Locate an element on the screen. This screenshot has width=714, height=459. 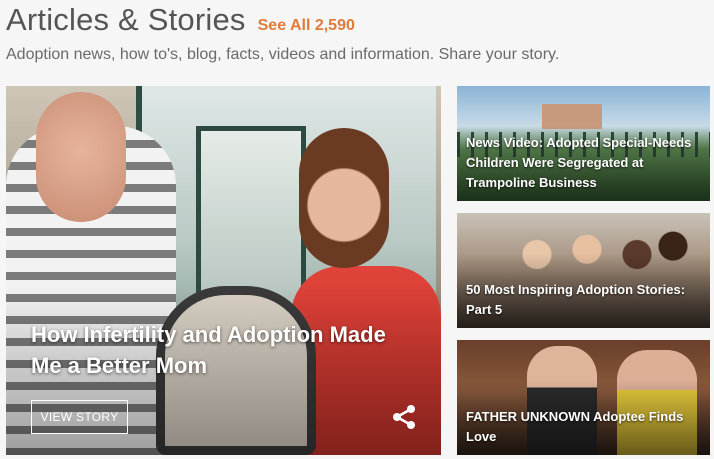
section-header: Articles & Stories See All 2,590 is located at coordinates (180, 20).